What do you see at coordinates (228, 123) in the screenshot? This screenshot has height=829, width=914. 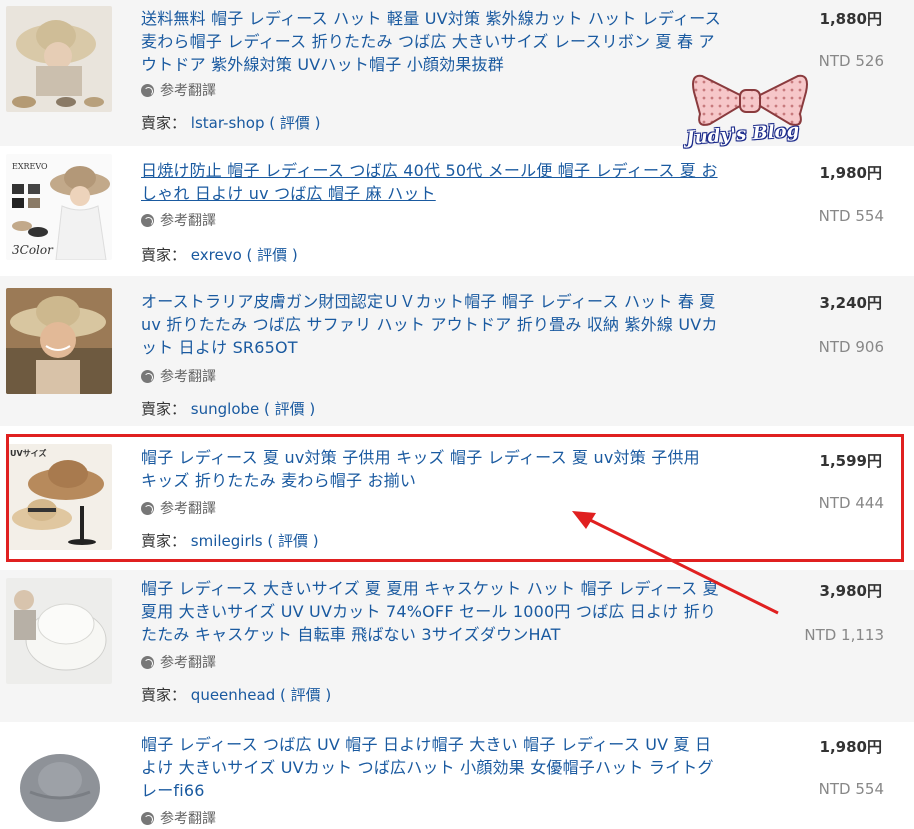 I see `seller-name-link: lstar-shop` at bounding box center [228, 123].